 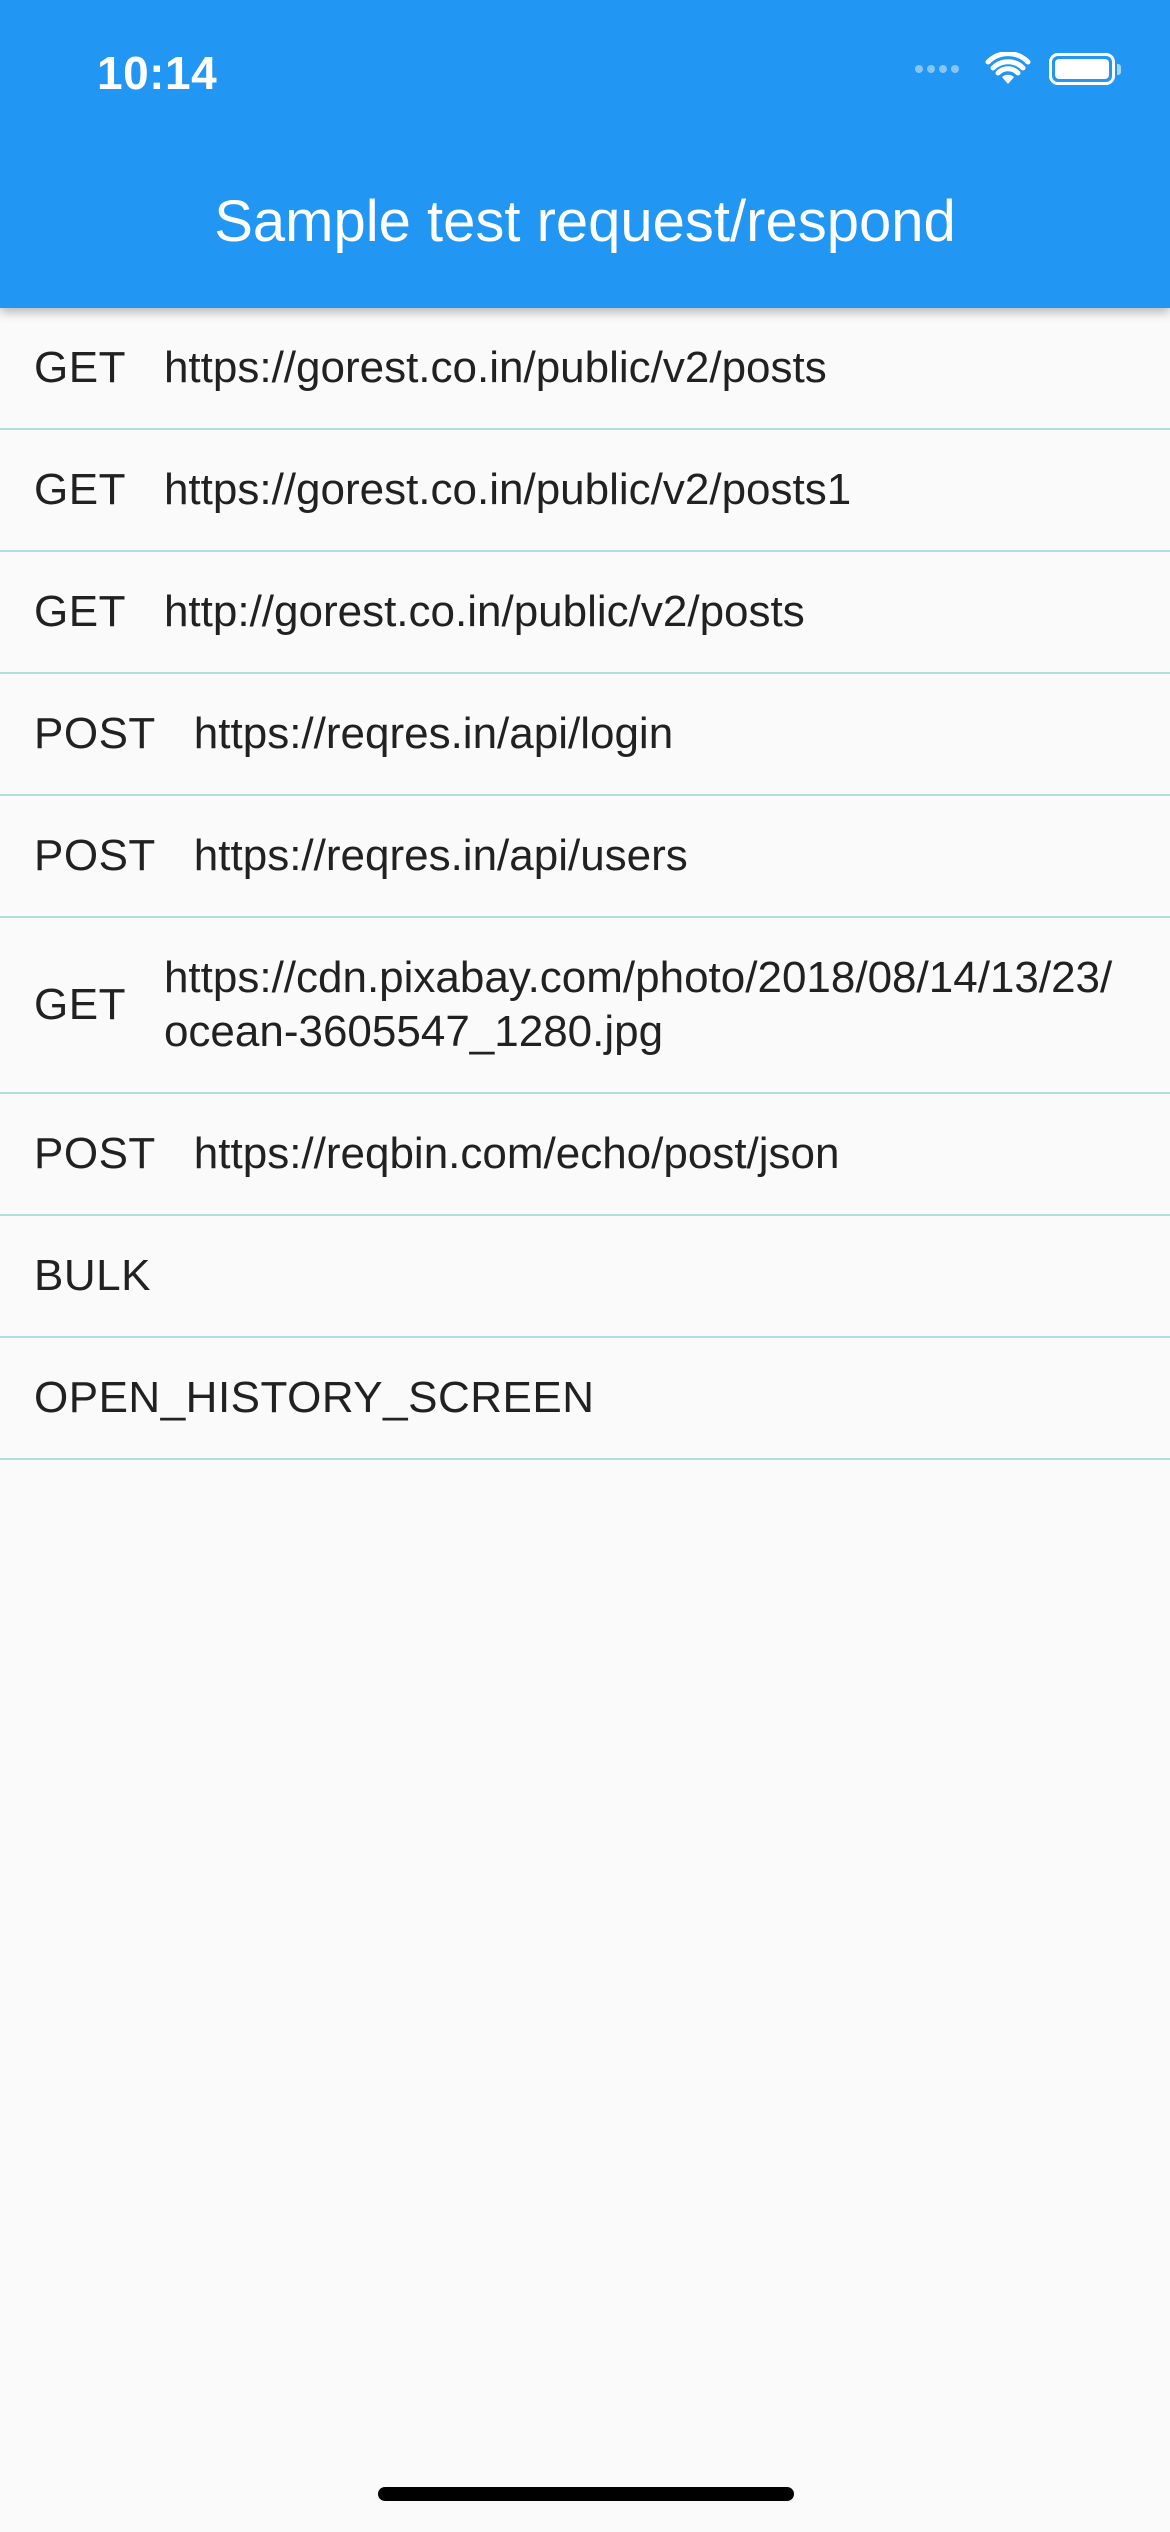 I want to click on page-title: Sample test request/respond, so click(x=585, y=221).